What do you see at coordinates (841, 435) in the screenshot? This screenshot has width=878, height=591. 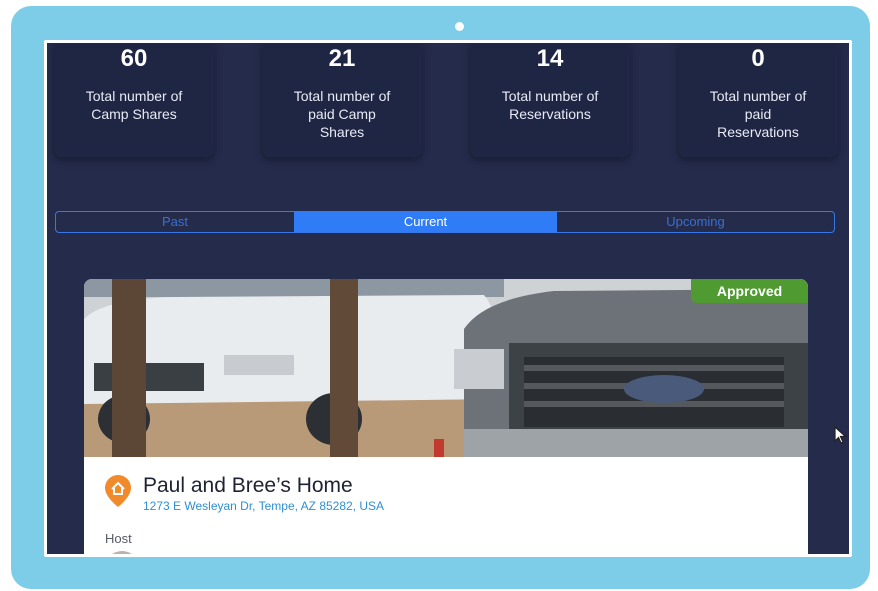 I see `mouse-pointer-icon` at bounding box center [841, 435].